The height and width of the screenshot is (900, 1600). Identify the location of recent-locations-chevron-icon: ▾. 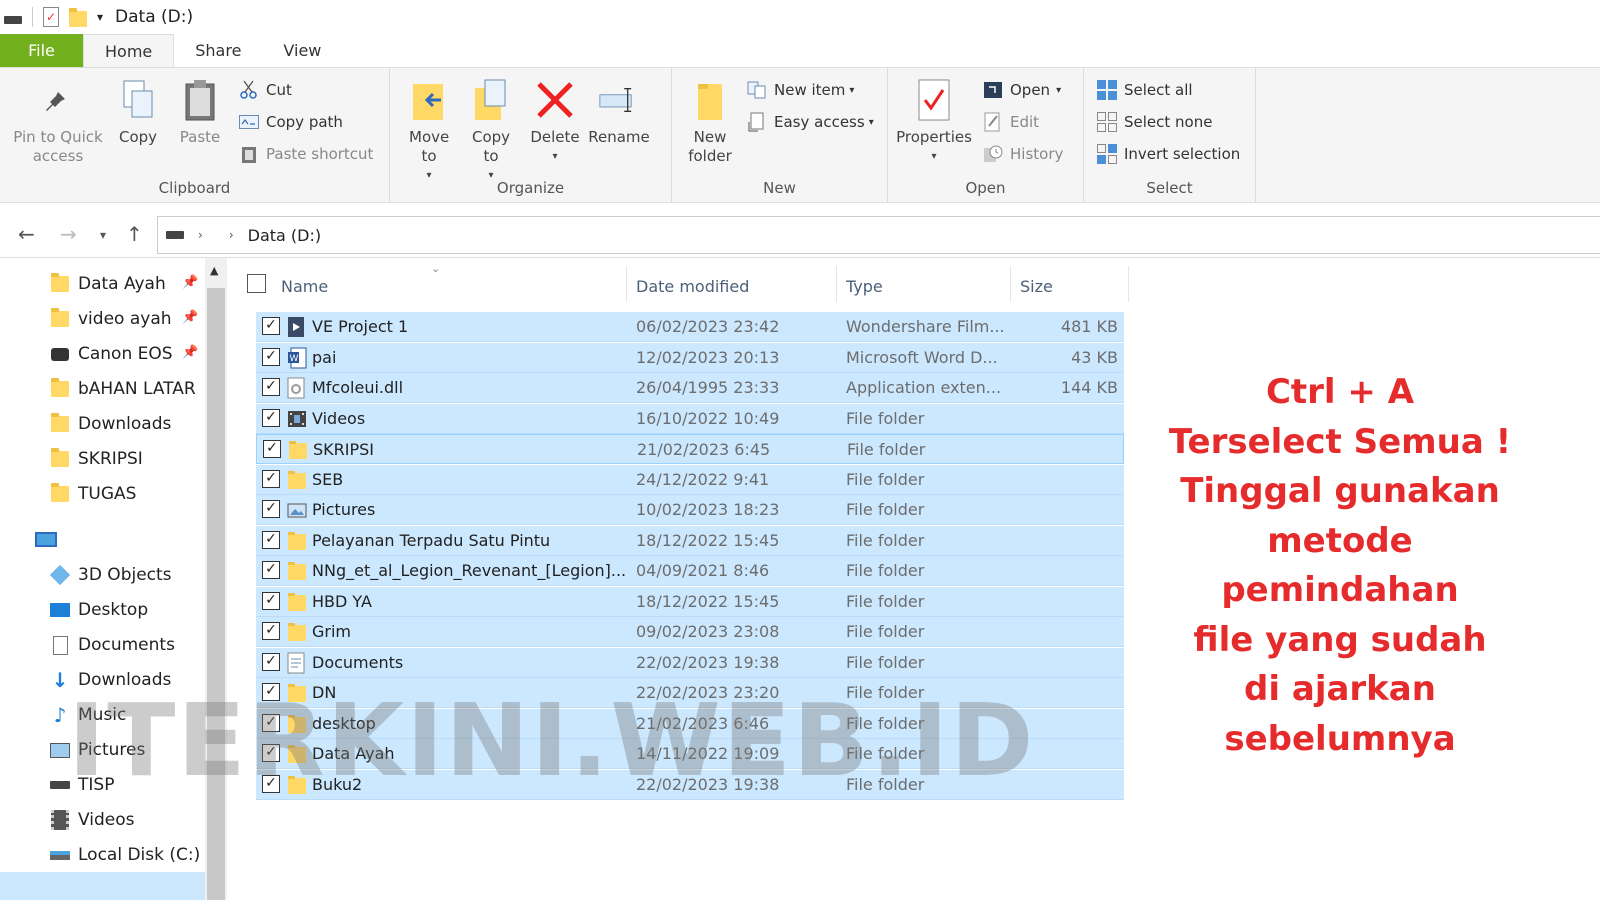
(103, 235).